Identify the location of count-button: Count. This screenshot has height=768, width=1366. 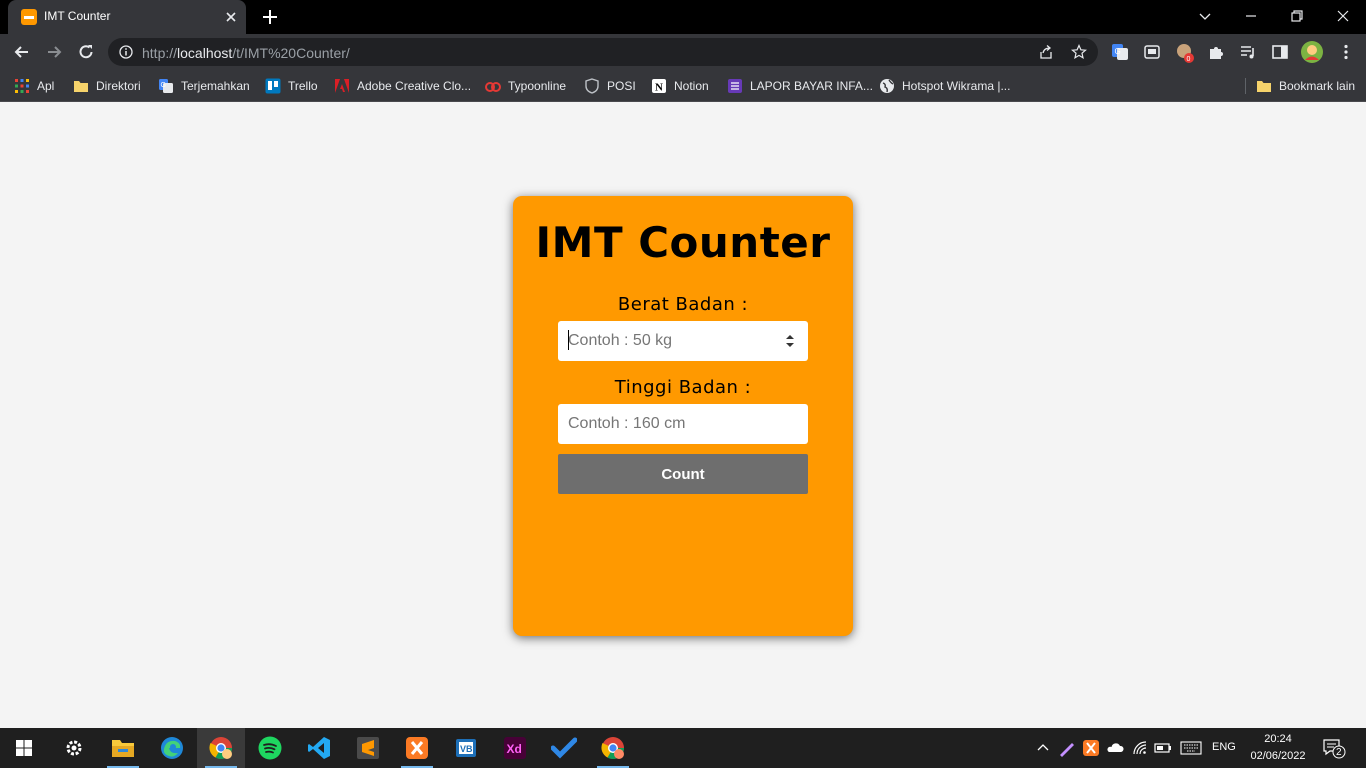
(683, 474).